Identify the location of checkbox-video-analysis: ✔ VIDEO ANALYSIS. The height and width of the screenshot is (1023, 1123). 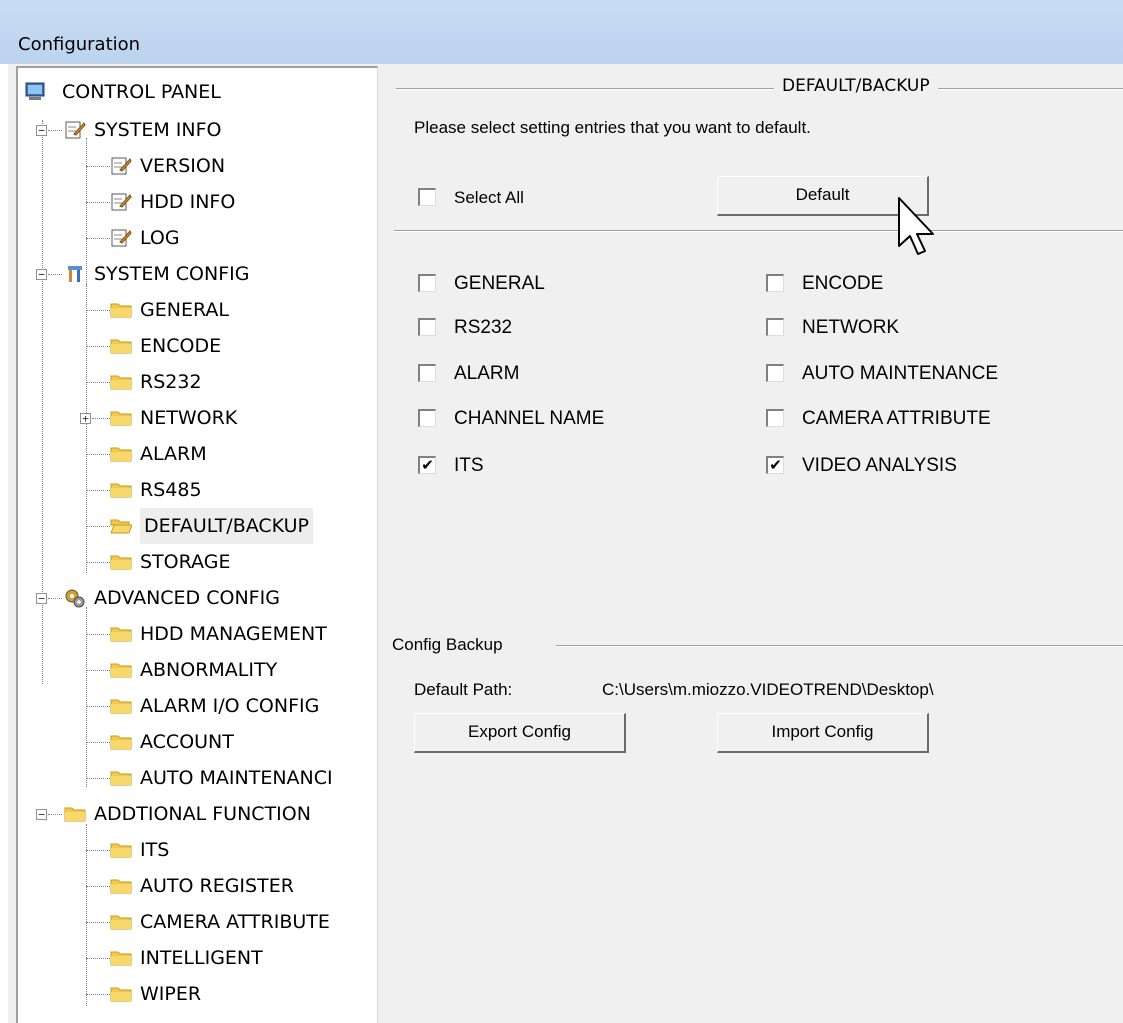
(936, 466).